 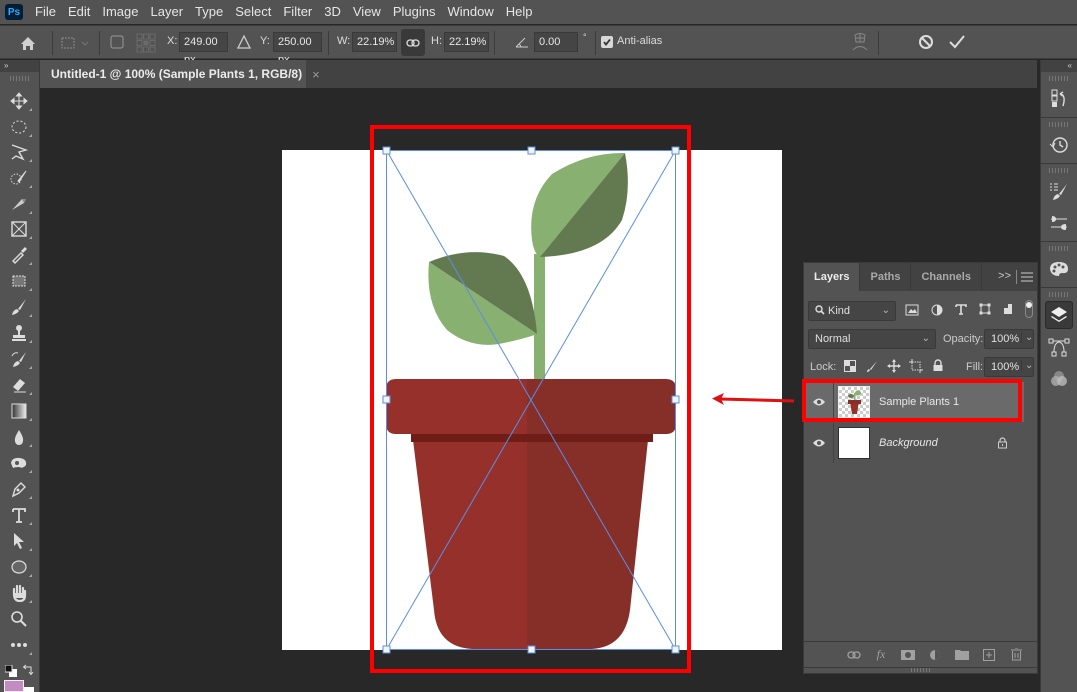 What do you see at coordinates (894, 367) in the screenshot?
I see `lock-position-icon` at bounding box center [894, 367].